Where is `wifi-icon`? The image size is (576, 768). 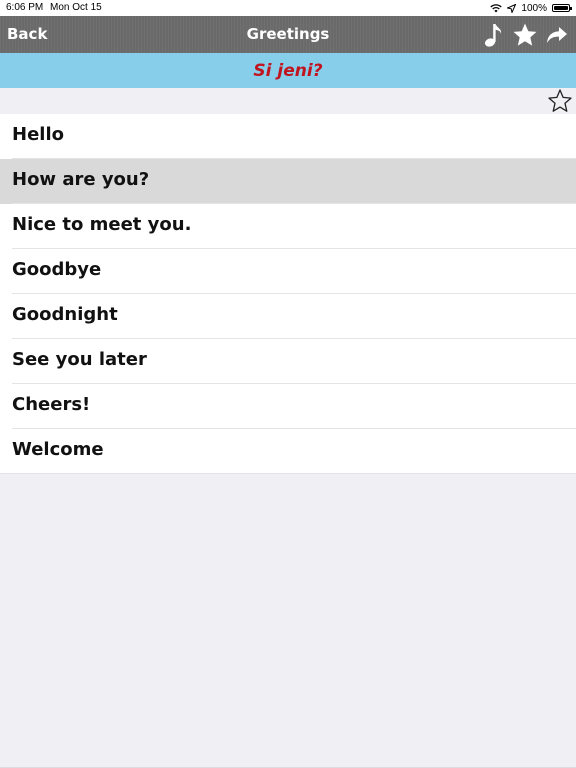 wifi-icon is located at coordinates (496, 8).